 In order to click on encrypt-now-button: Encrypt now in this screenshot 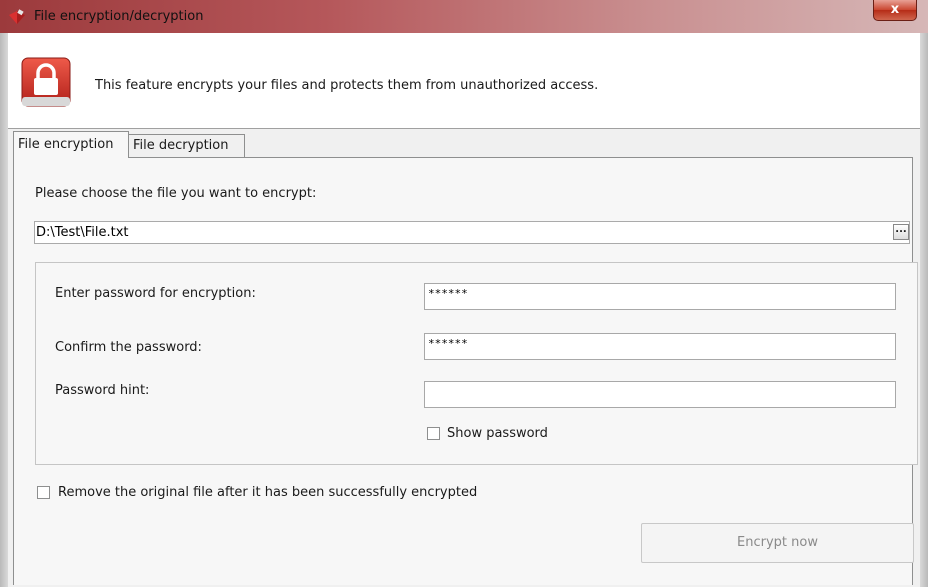, I will do `click(777, 543)`.